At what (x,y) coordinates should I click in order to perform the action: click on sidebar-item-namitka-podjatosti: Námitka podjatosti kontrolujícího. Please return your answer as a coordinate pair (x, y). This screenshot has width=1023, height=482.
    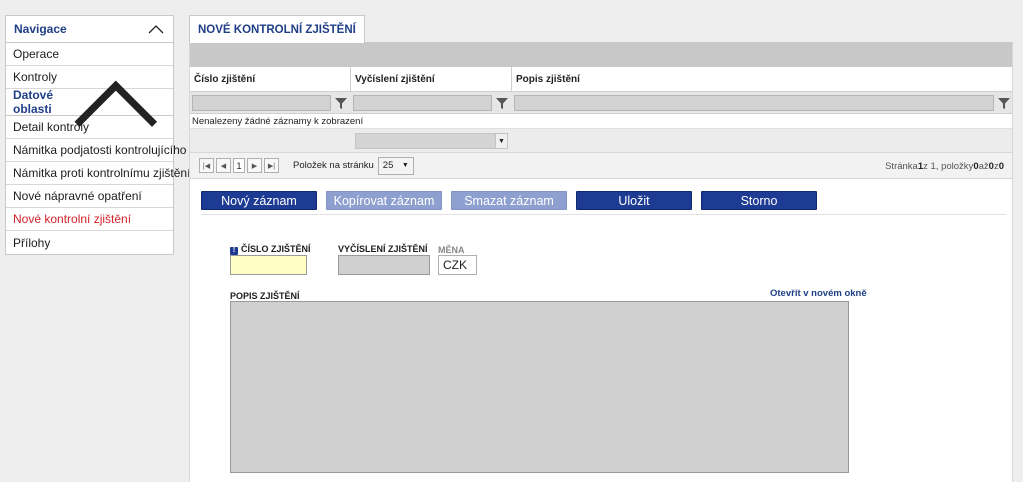
    Looking at the image, I should click on (96, 150).